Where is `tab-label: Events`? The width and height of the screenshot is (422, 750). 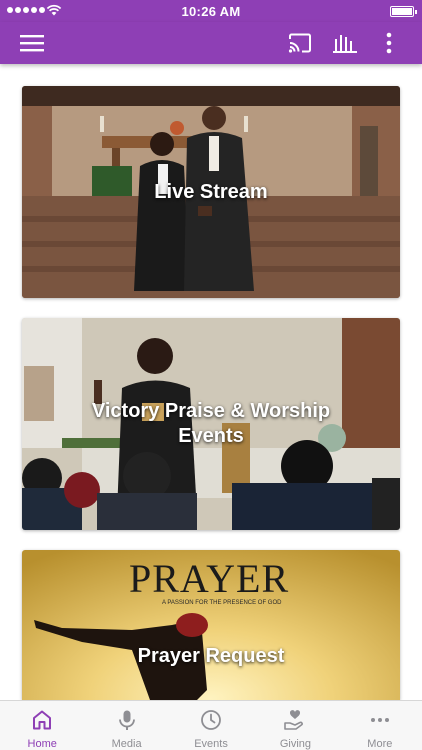 tab-label: Events is located at coordinates (211, 744).